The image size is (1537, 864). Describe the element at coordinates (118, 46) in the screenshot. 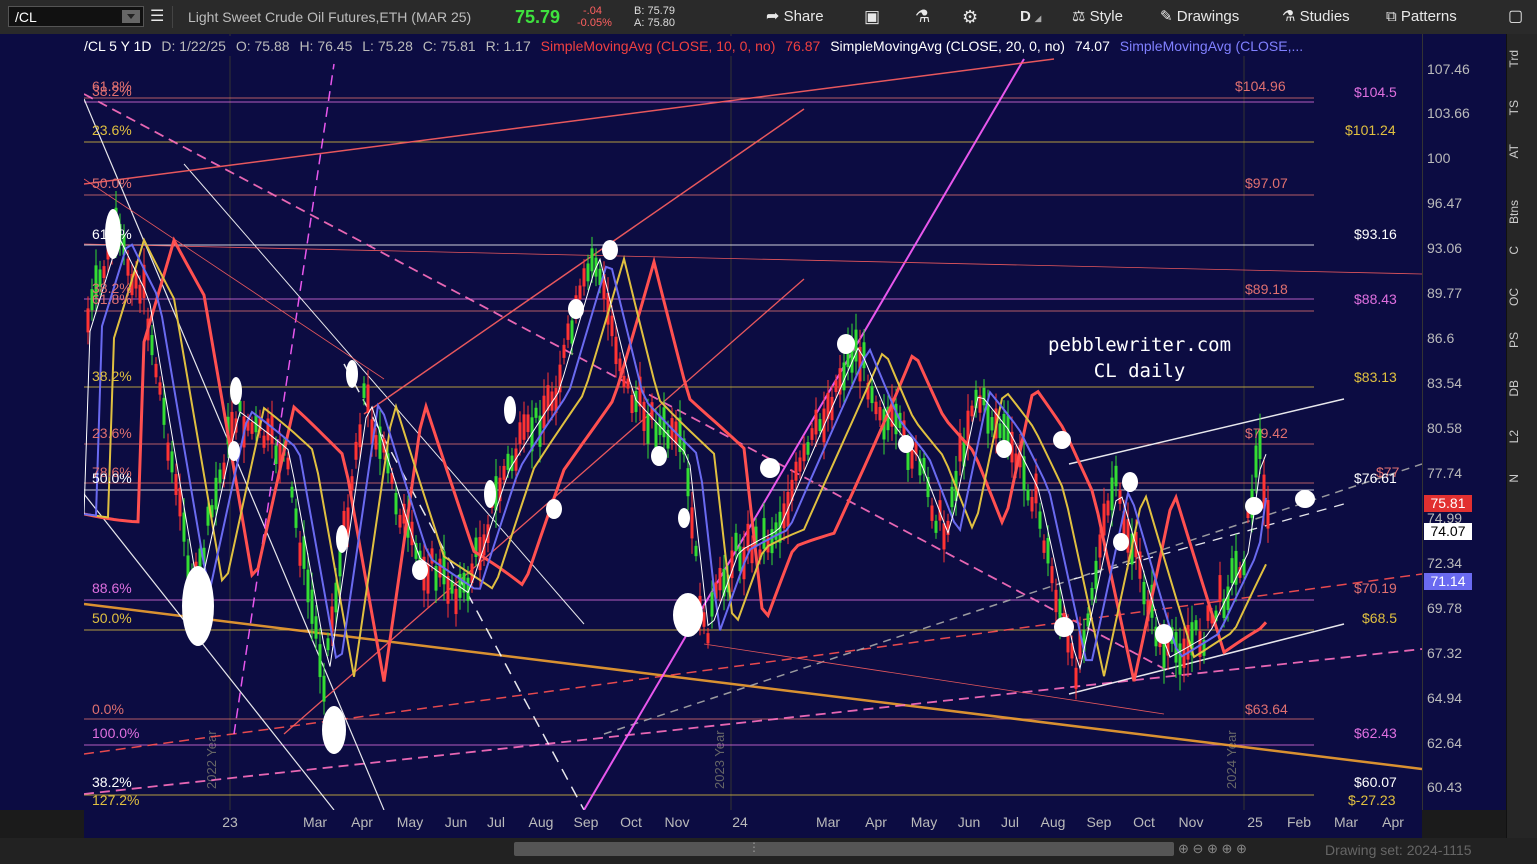

I see `symbol-period: /CL 5 Y 1D` at that location.